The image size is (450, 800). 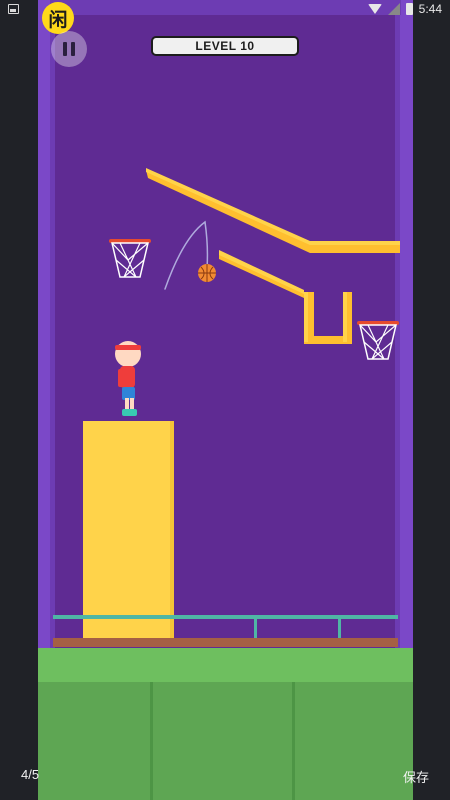 What do you see at coordinates (65, 49) in the screenshot?
I see `pause-icon` at bounding box center [65, 49].